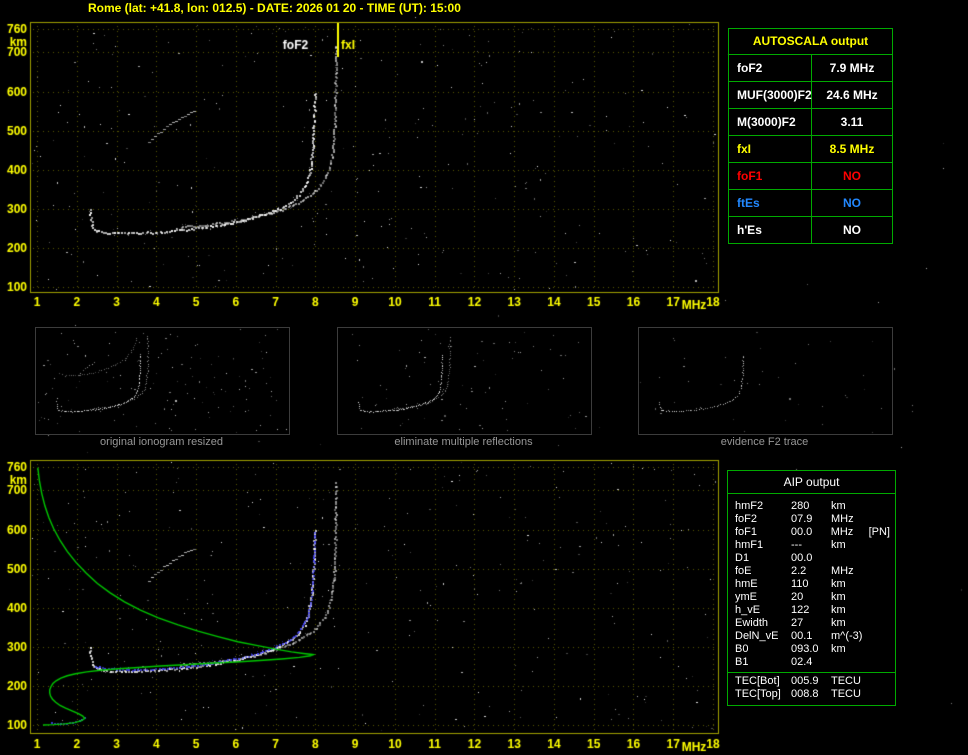  Describe the element at coordinates (811, 506) in the screenshot. I see `aip-row: hmF2 280 km` at that location.